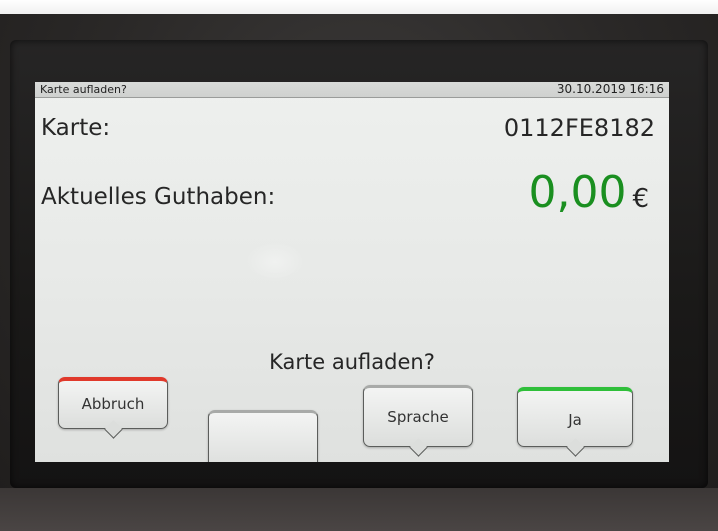  Describe the element at coordinates (359, 509) in the screenshot. I see `terminal-housing-bottom` at that location.